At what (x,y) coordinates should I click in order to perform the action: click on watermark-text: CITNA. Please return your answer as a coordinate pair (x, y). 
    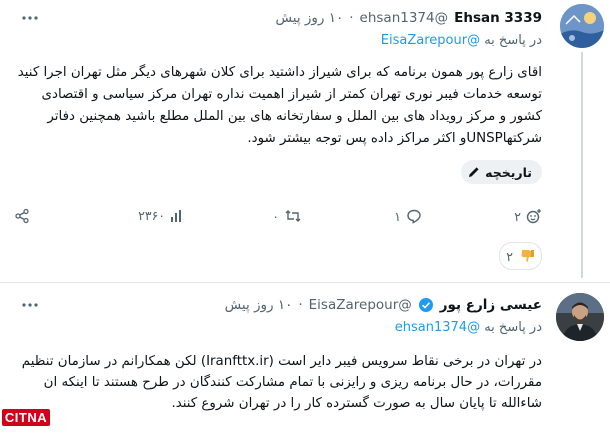
    Looking at the image, I should click on (26, 417).